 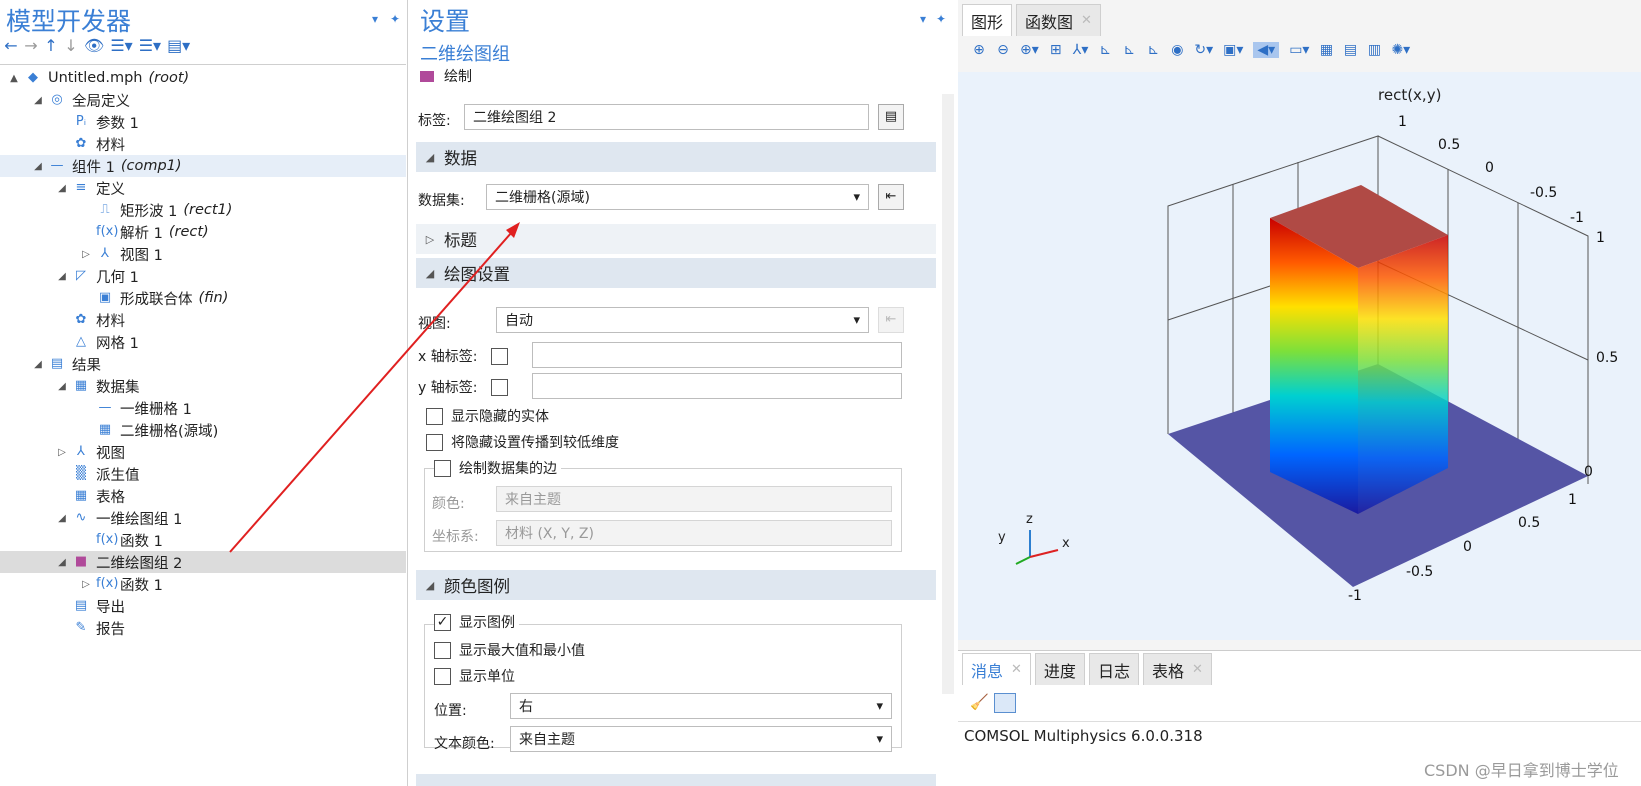 I want to click on show-hidden-row: 显示隐藏的实体, so click(x=487, y=416).